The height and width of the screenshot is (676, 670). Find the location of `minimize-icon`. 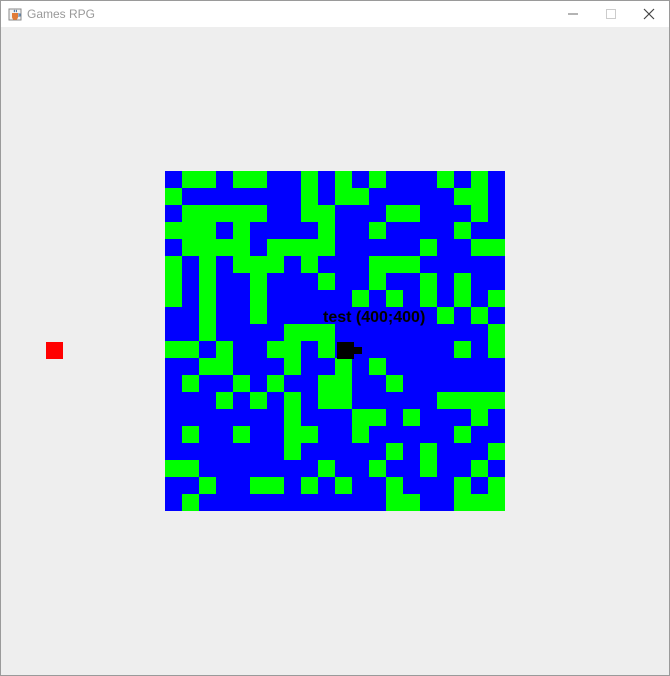

minimize-icon is located at coordinates (573, 14).